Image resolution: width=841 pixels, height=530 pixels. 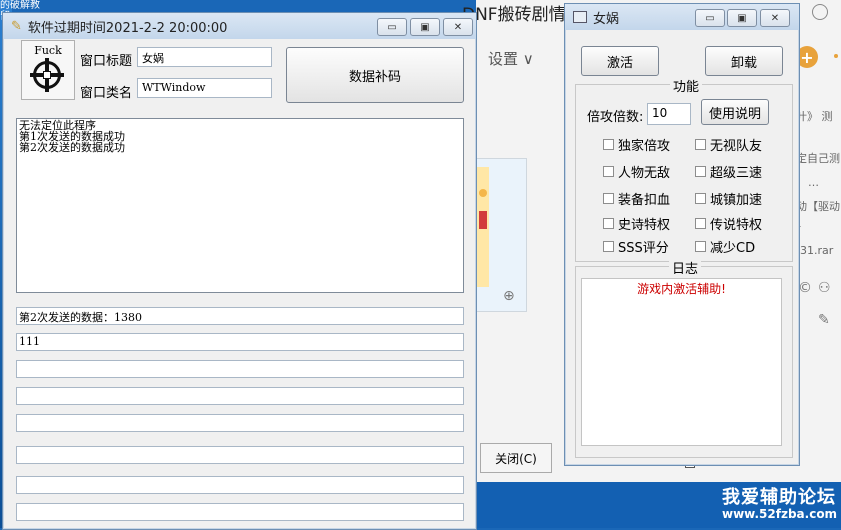 What do you see at coordinates (16, 26) in the screenshot?
I see `broom-icon: ✎` at bounding box center [16, 26].